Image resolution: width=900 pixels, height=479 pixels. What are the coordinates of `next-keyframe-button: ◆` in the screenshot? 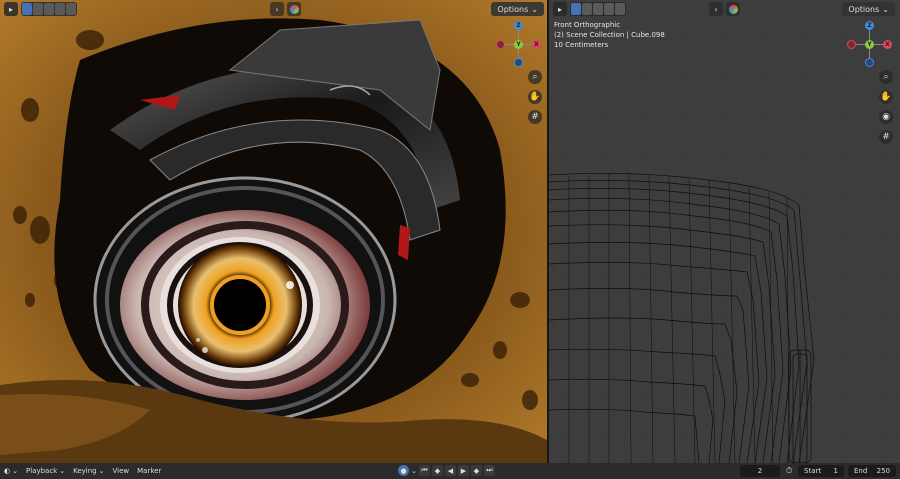 It's located at (476, 470).